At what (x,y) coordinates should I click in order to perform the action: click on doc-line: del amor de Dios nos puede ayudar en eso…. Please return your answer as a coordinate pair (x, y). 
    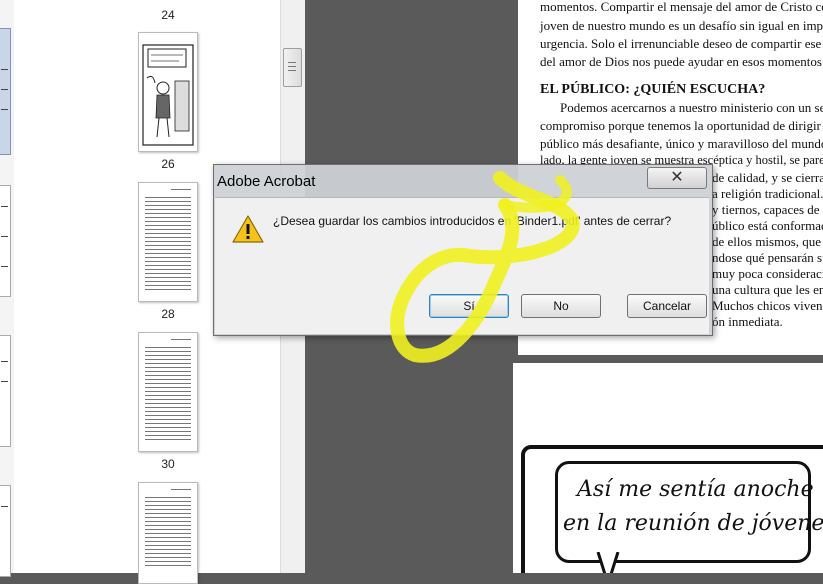
    Looking at the image, I should click on (681, 61).